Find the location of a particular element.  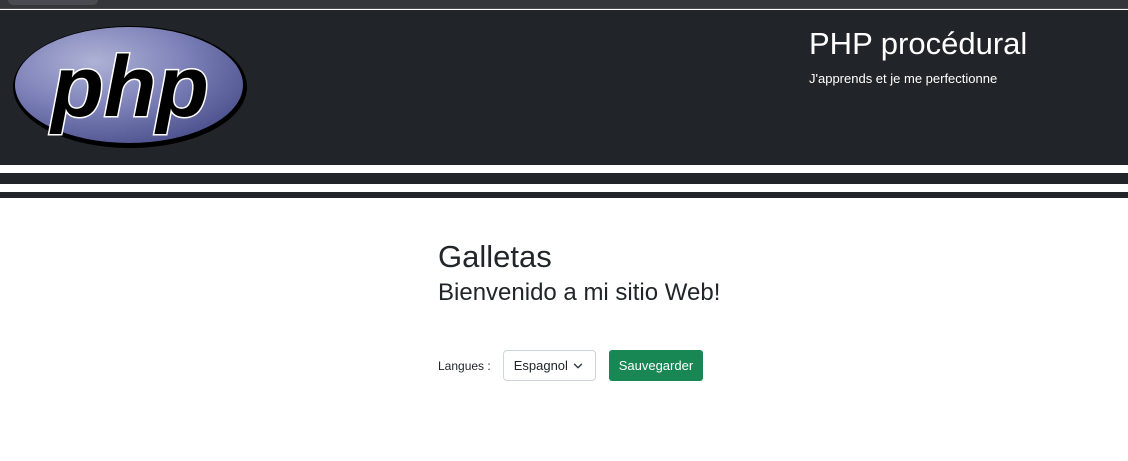

php-logo-icon: php is located at coordinates (130, 87).